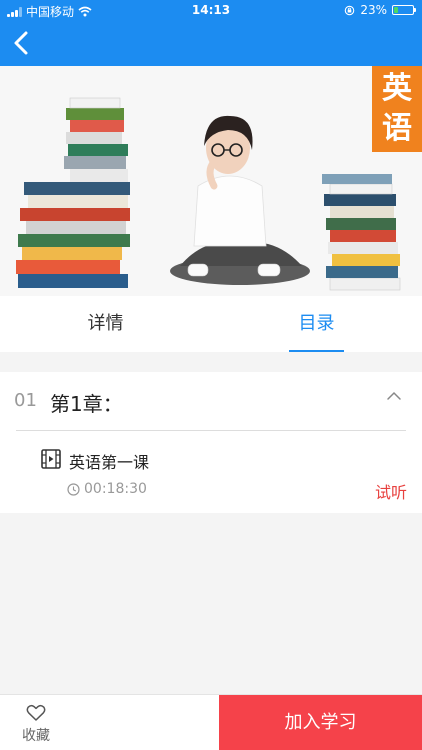 This screenshot has width=422, height=750. Describe the element at coordinates (394, 396) in the screenshot. I see `chevron-up-icon` at that location.